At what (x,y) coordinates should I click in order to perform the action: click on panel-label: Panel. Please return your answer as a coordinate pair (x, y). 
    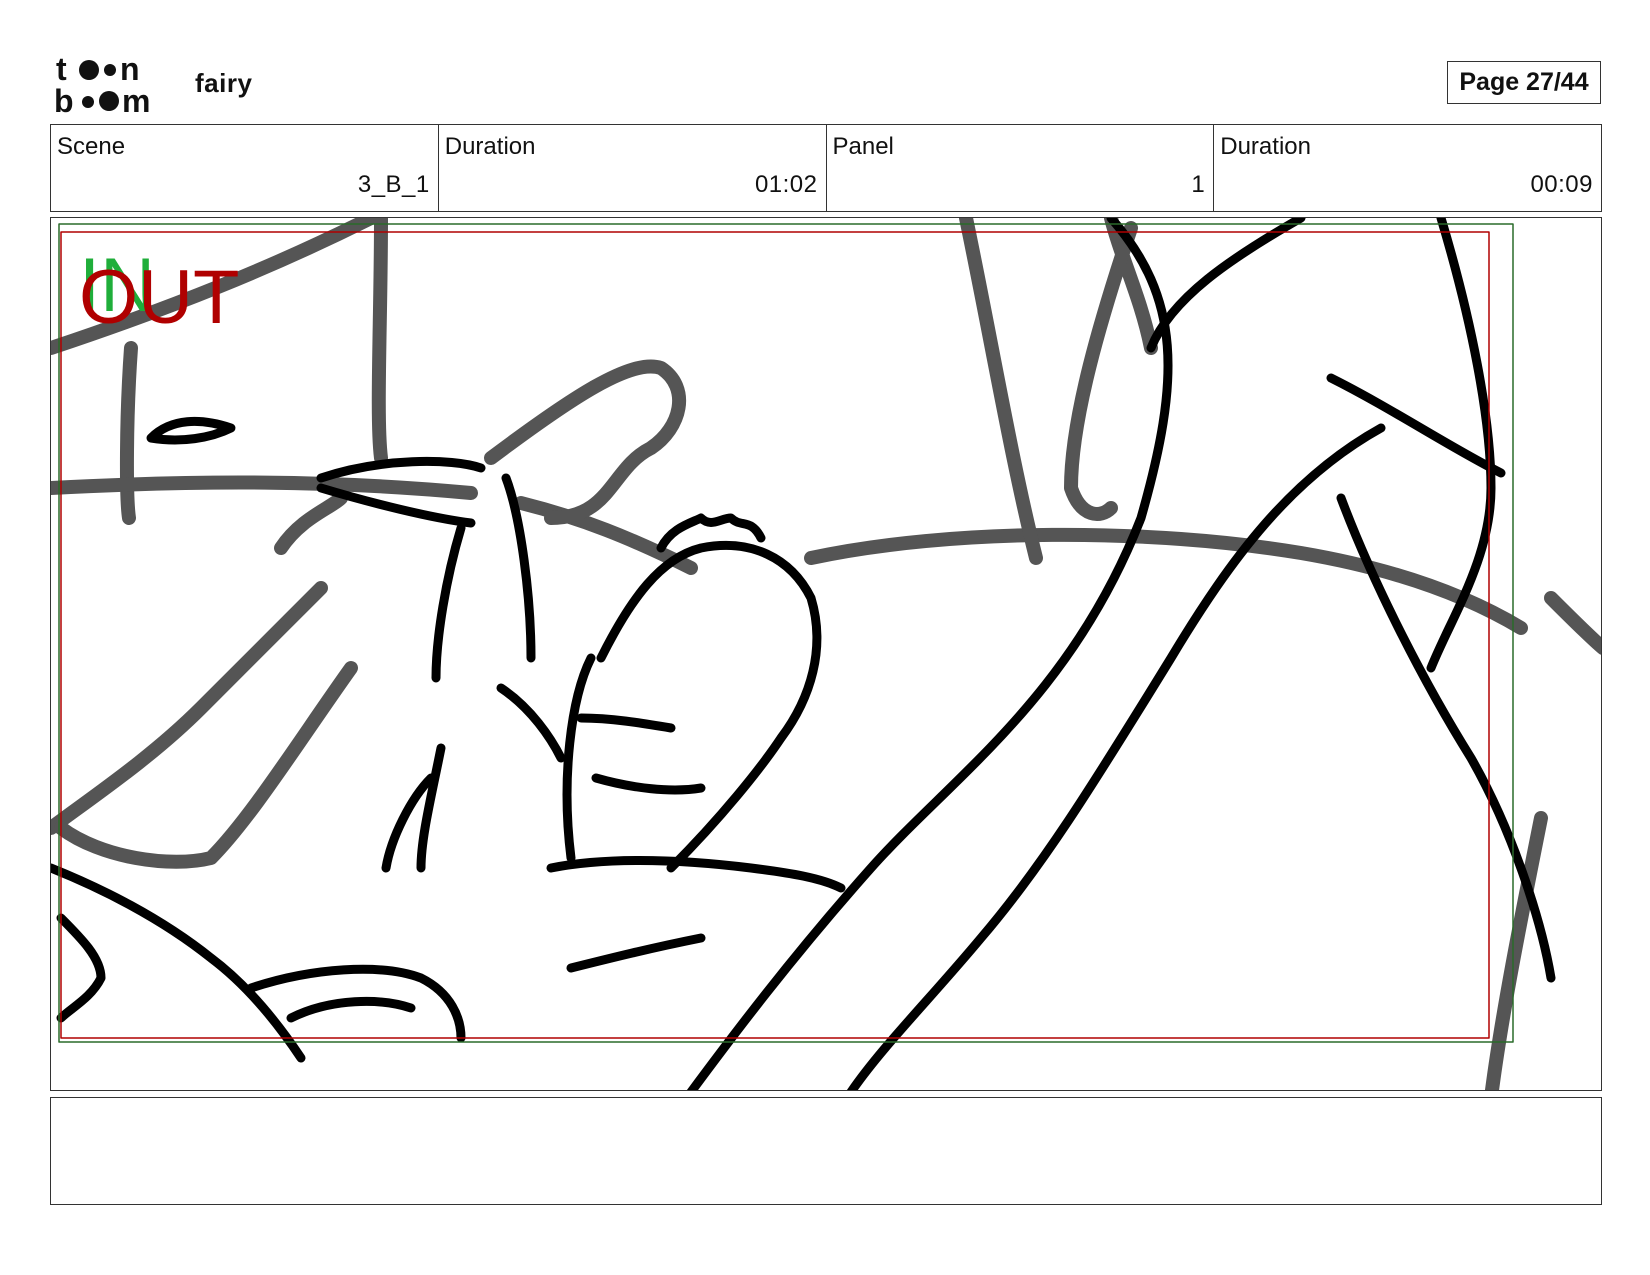
    Looking at the image, I should click on (863, 146).